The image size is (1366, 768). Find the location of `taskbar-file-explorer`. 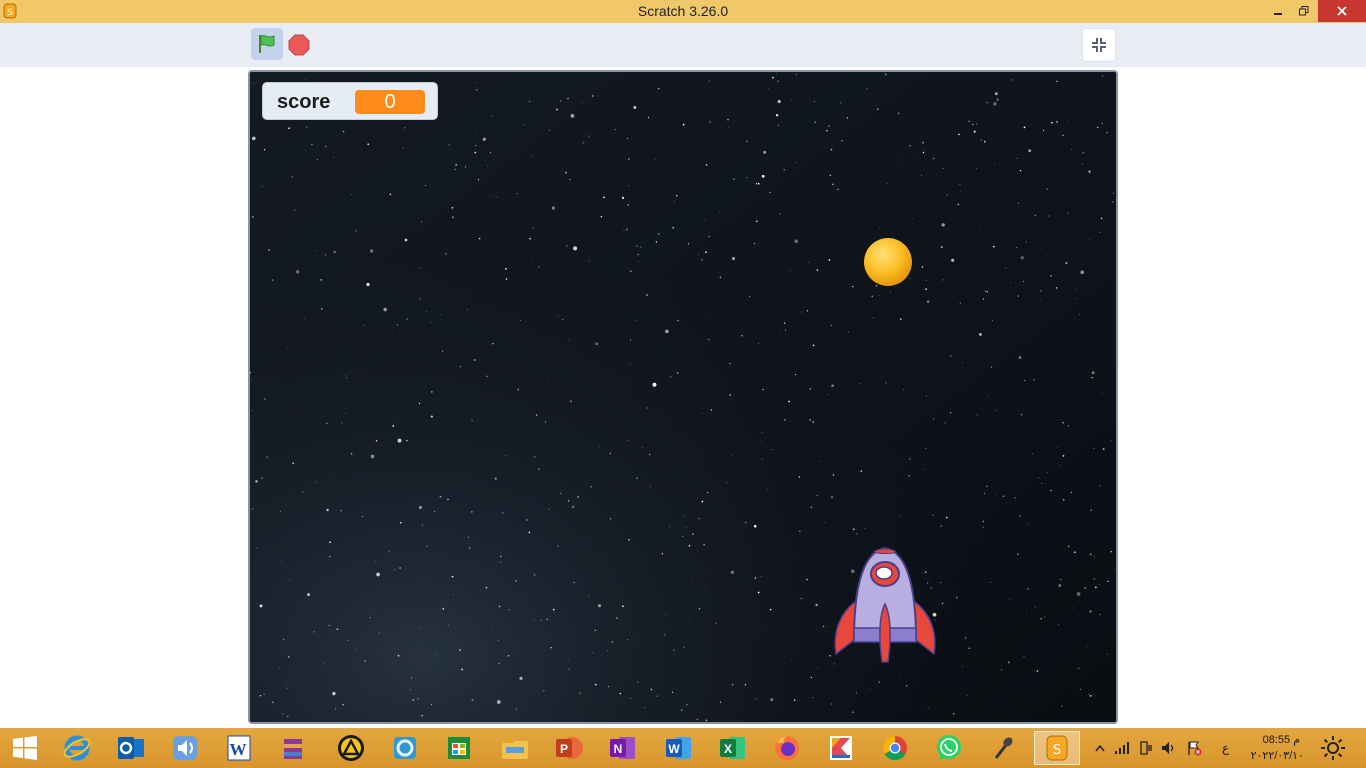

taskbar-file-explorer is located at coordinates (515, 748).